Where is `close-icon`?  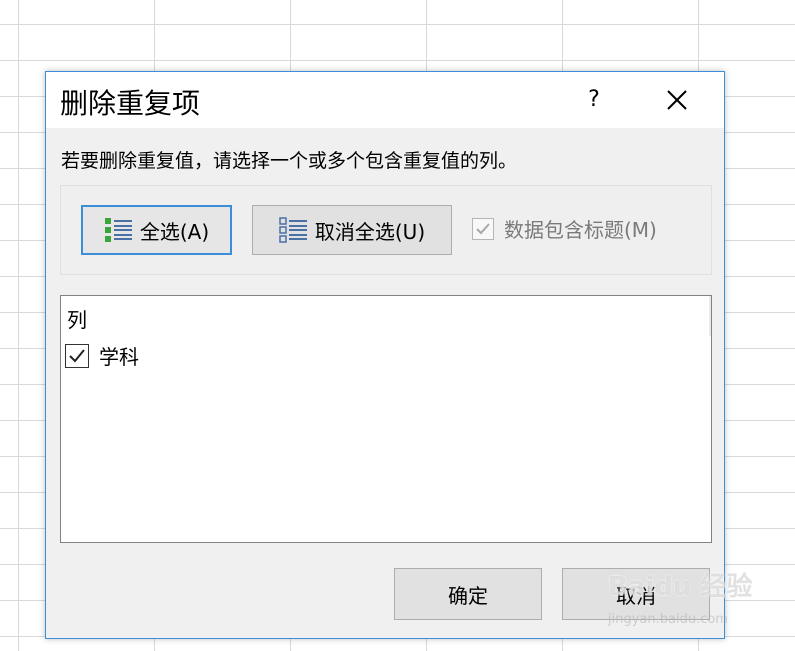
close-icon is located at coordinates (677, 100).